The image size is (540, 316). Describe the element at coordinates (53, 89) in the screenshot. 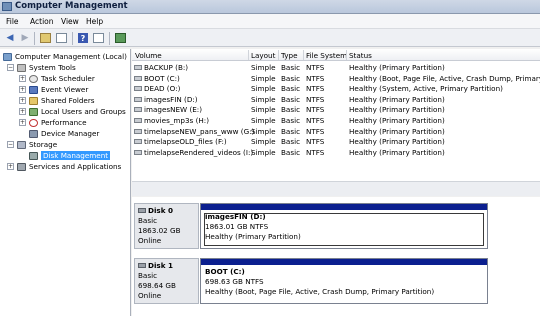

I see `tree-item-event-viewer: + Event Viewer` at that location.